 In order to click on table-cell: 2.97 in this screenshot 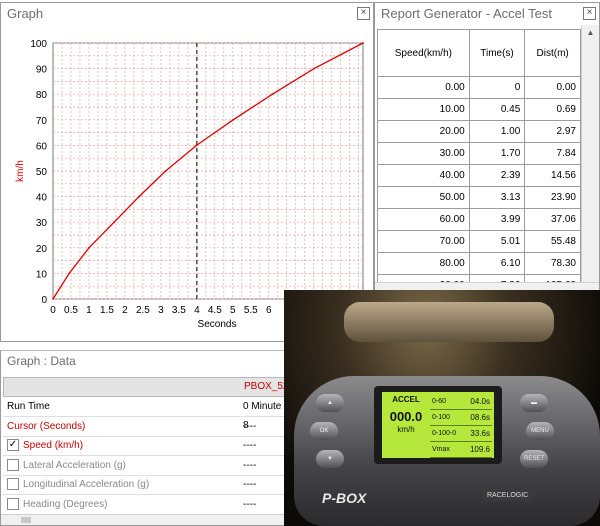, I will do `click(552, 131)`.